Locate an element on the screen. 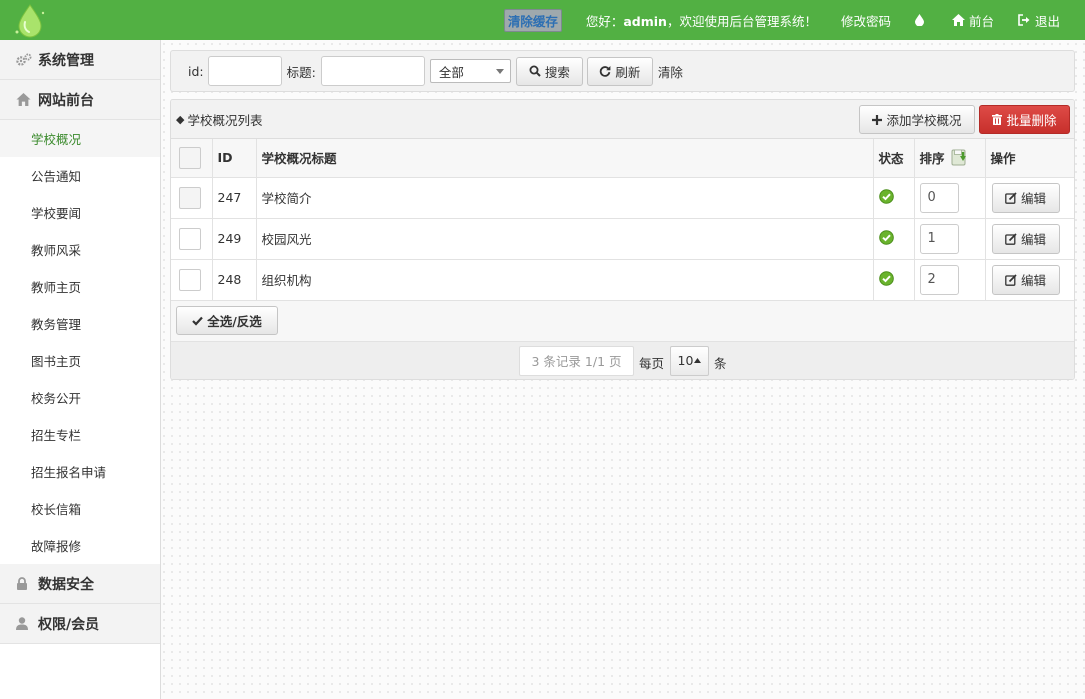  pagination-bar: 3 条记录 1/1 页 每页 10 条 is located at coordinates (622, 360).